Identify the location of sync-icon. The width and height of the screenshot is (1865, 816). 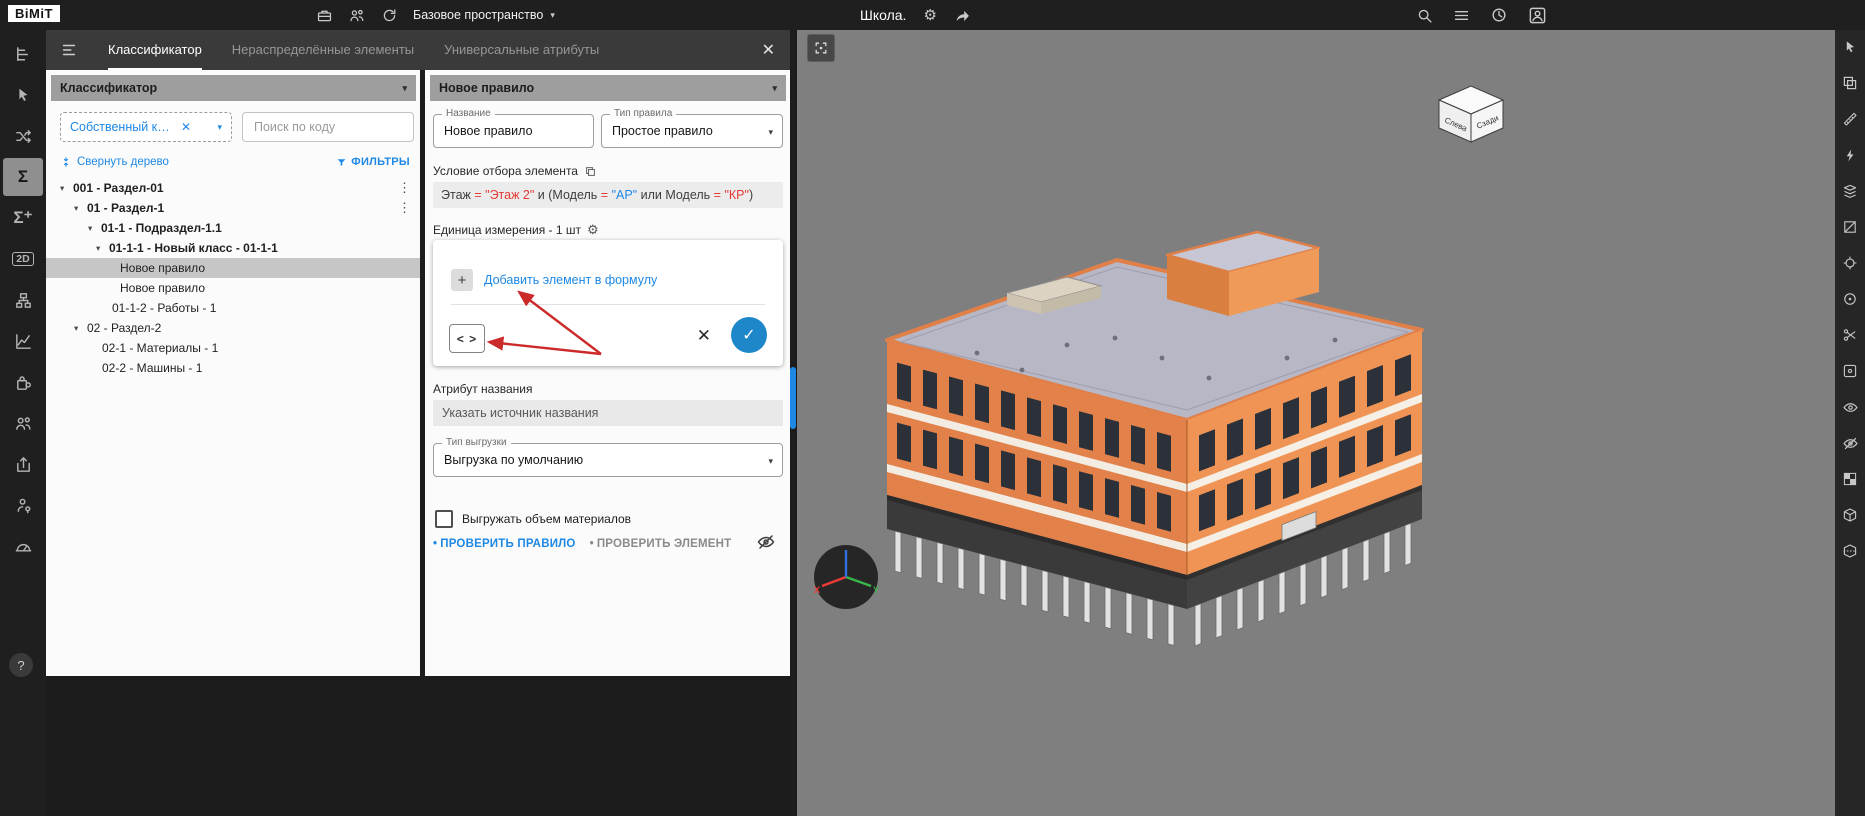
(389, 15).